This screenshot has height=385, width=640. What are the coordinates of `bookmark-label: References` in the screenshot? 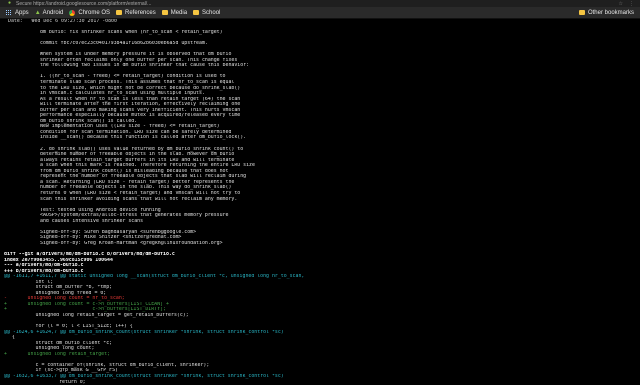 It's located at (140, 12).